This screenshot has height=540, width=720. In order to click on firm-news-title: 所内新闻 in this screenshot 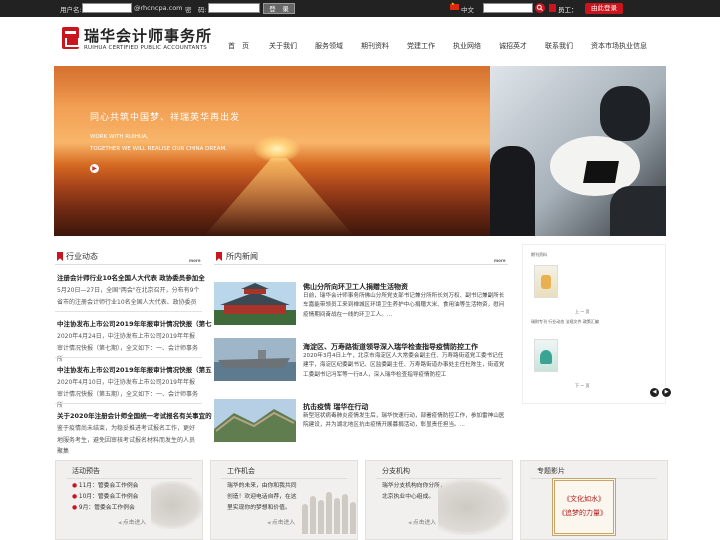, I will do `click(242, 256)`.